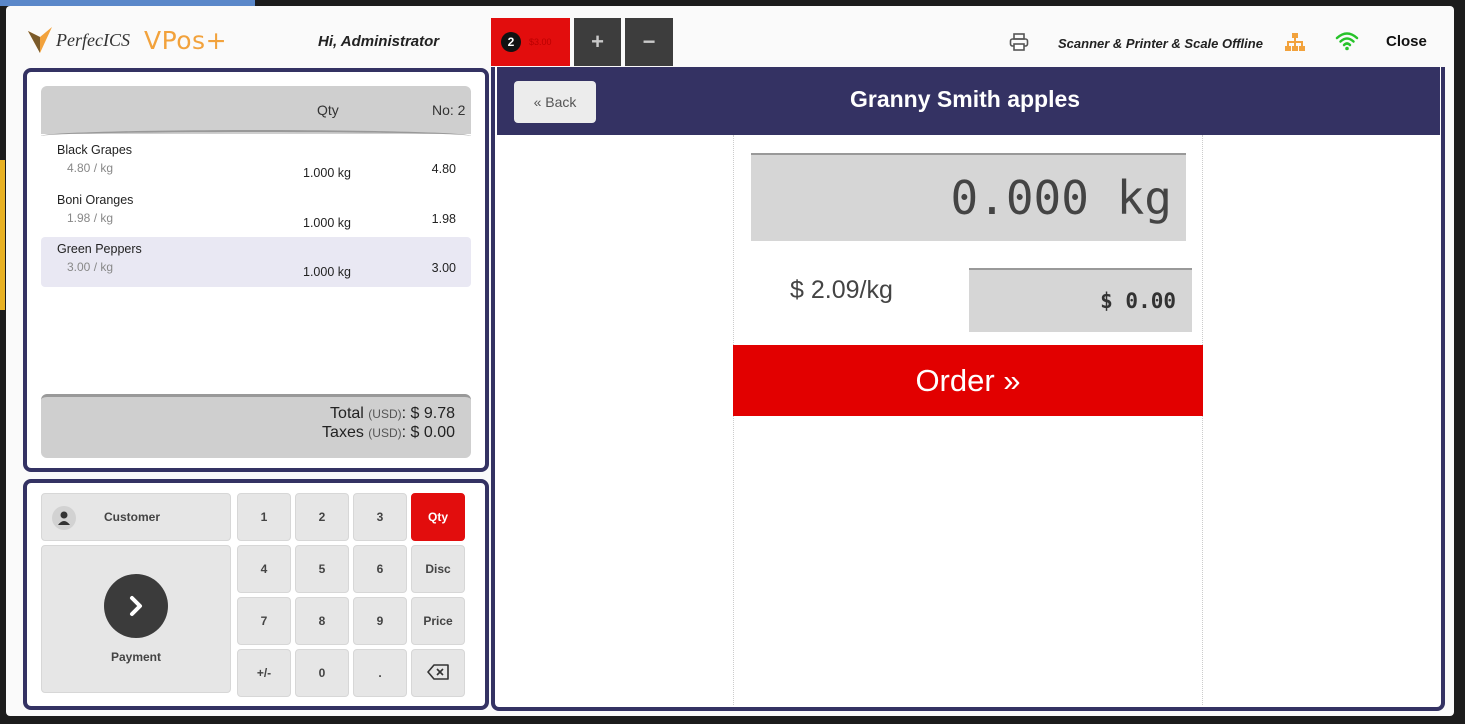 Image resolution: width=1465 pixels, height=724 pixels. I want to click on key-2: 2, so click(322, 517).